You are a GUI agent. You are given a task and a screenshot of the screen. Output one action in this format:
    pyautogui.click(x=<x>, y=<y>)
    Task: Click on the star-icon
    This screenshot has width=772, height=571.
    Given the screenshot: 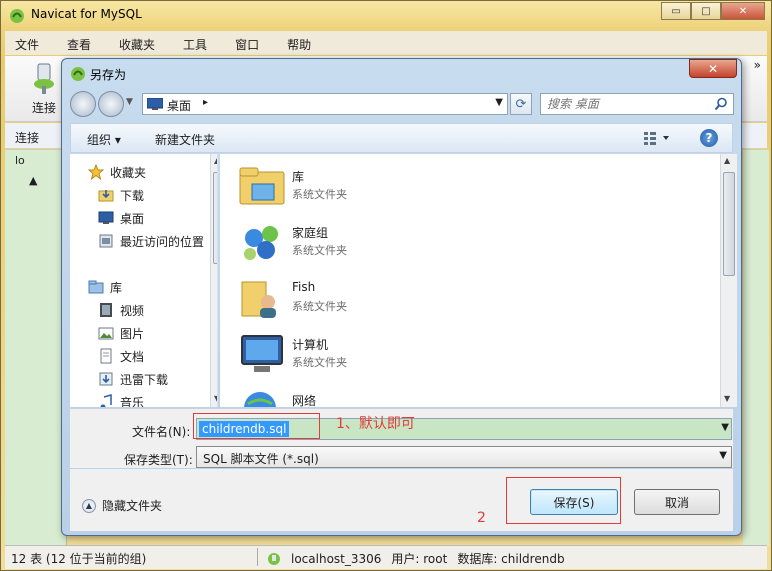 What is the action you would take?
    pyautogui.click(x=96, y=172)
    